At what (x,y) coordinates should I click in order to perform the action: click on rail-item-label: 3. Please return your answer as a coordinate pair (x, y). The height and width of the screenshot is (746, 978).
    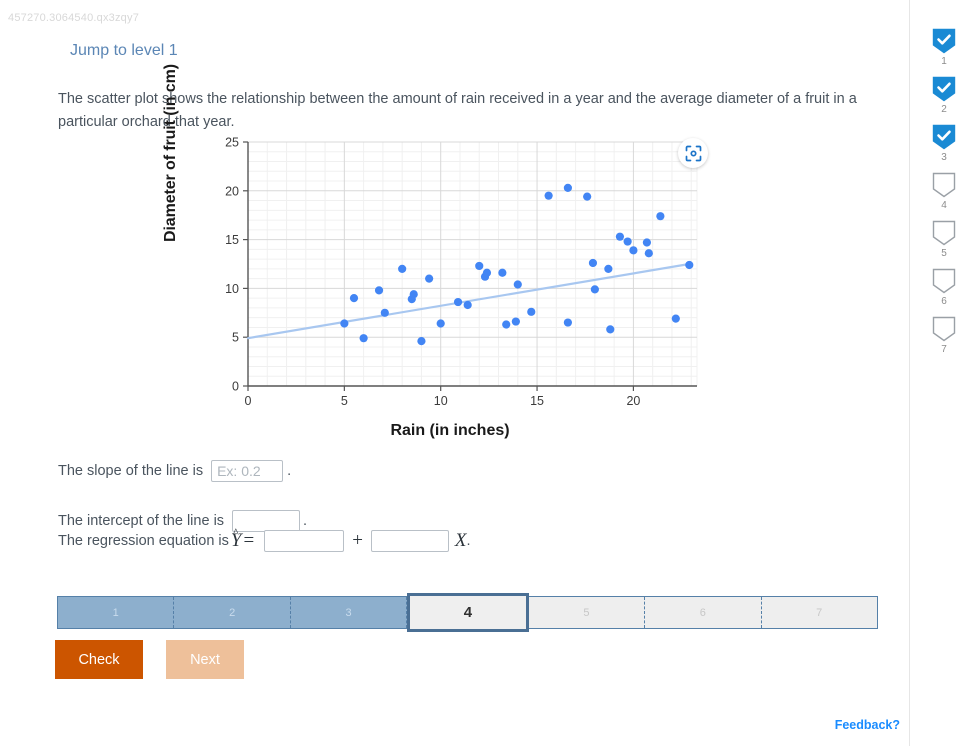
    Looking at the image, I should click on (944, 157).